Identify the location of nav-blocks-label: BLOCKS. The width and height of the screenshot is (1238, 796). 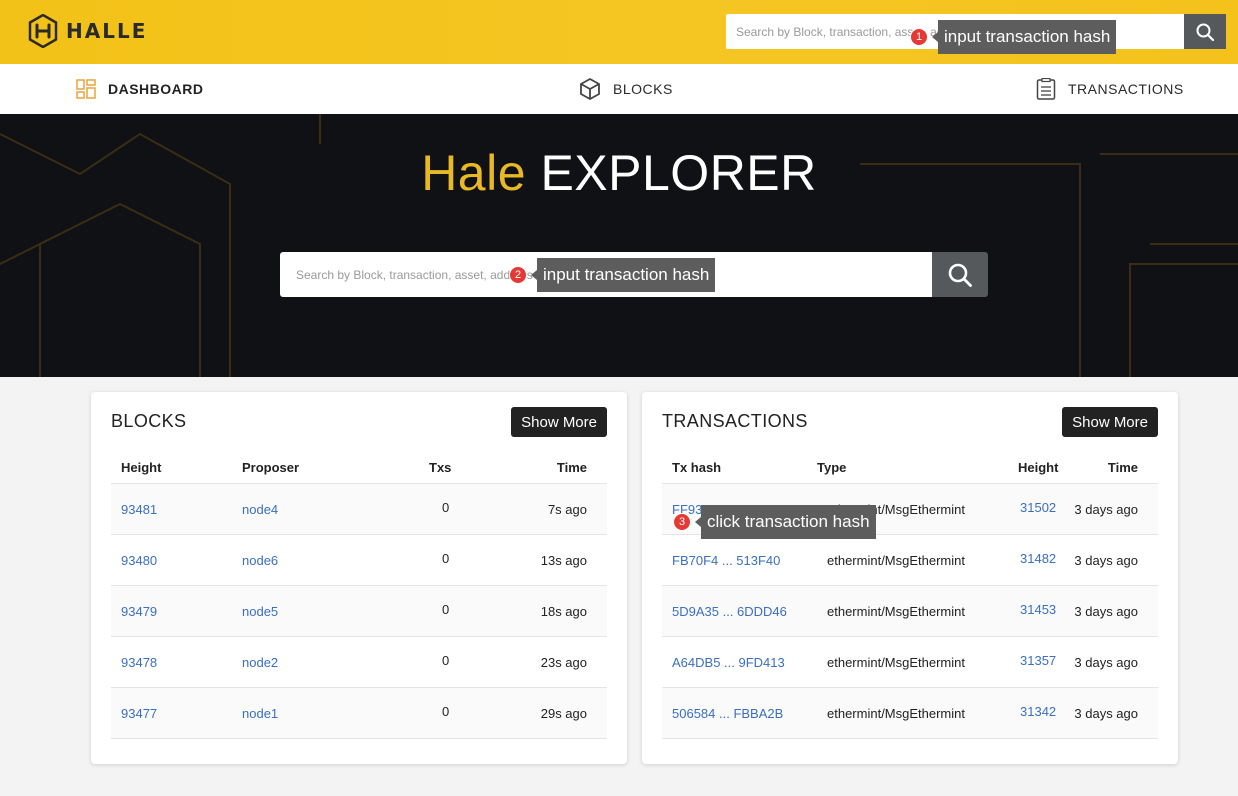
(643, 89).